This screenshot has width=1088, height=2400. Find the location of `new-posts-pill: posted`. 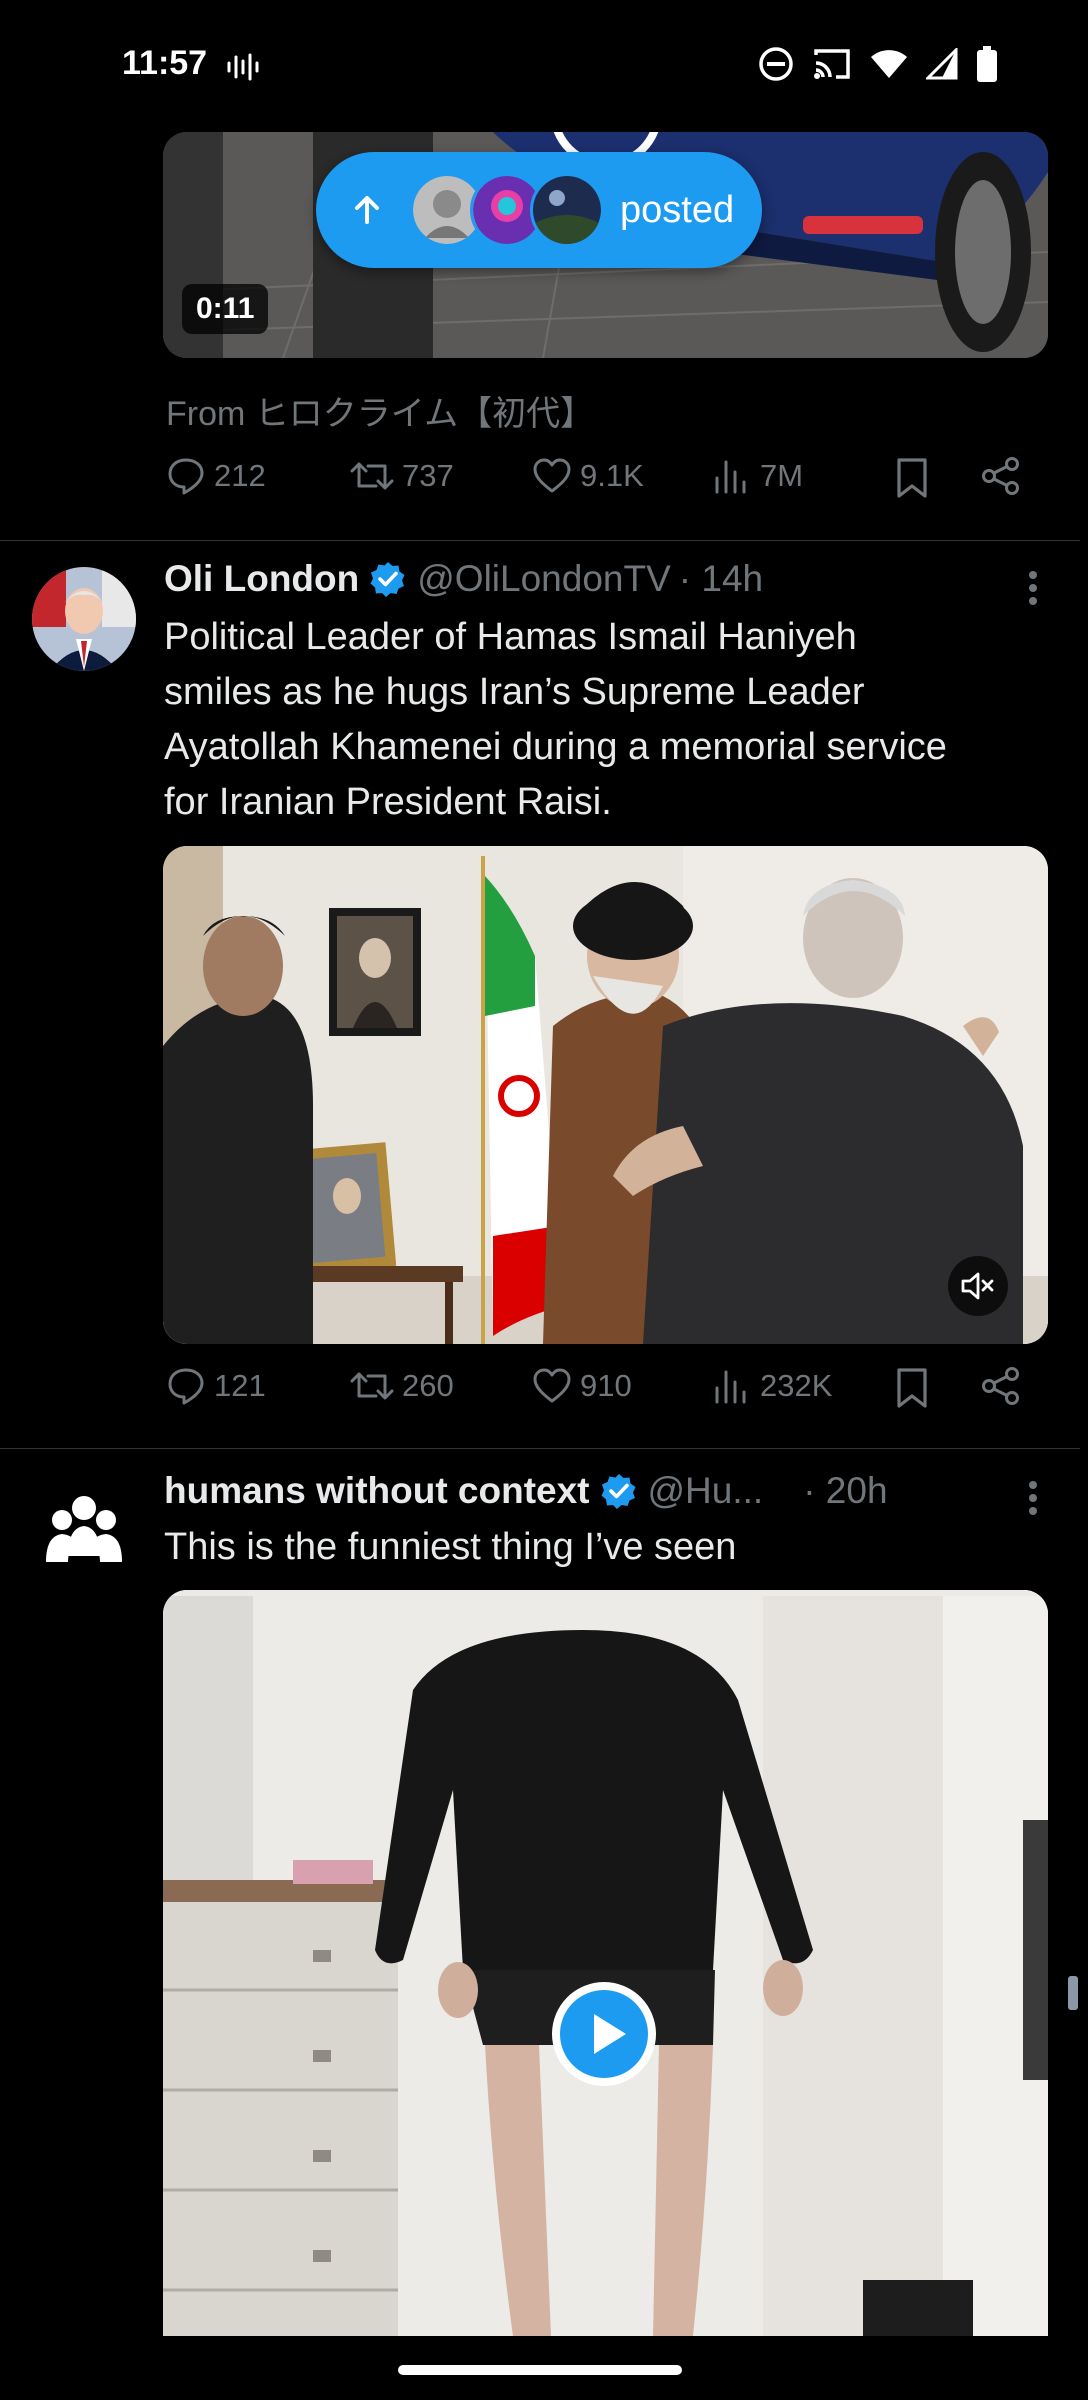

new-posts-pill: posted is located at coordinates (539, 210).